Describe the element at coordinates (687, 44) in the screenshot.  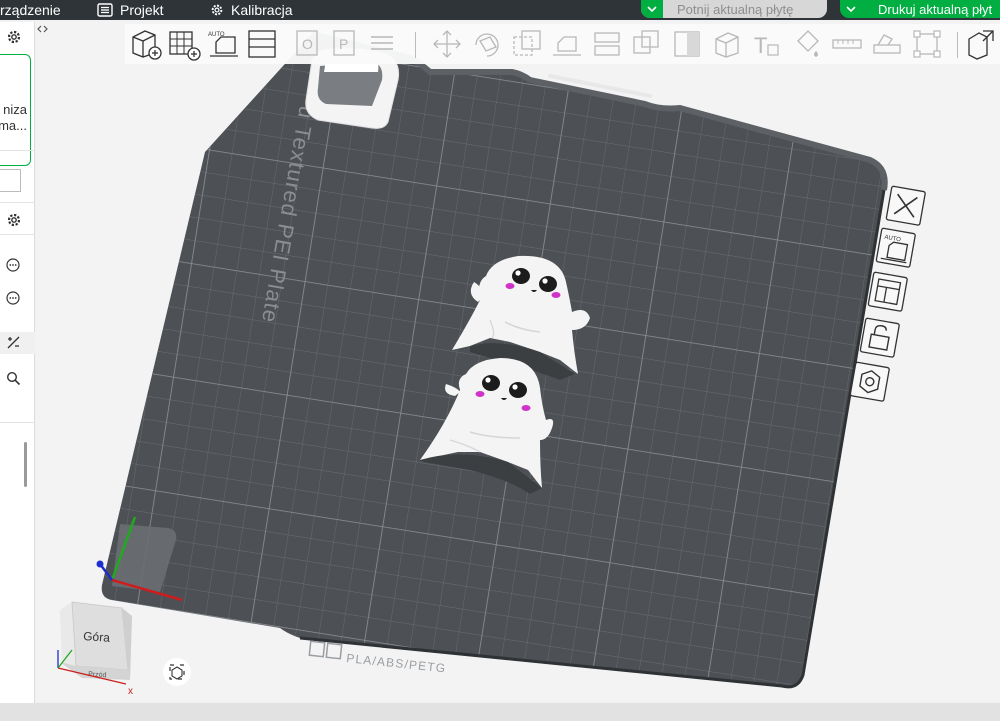
I see `support-paint-icon` at that location.